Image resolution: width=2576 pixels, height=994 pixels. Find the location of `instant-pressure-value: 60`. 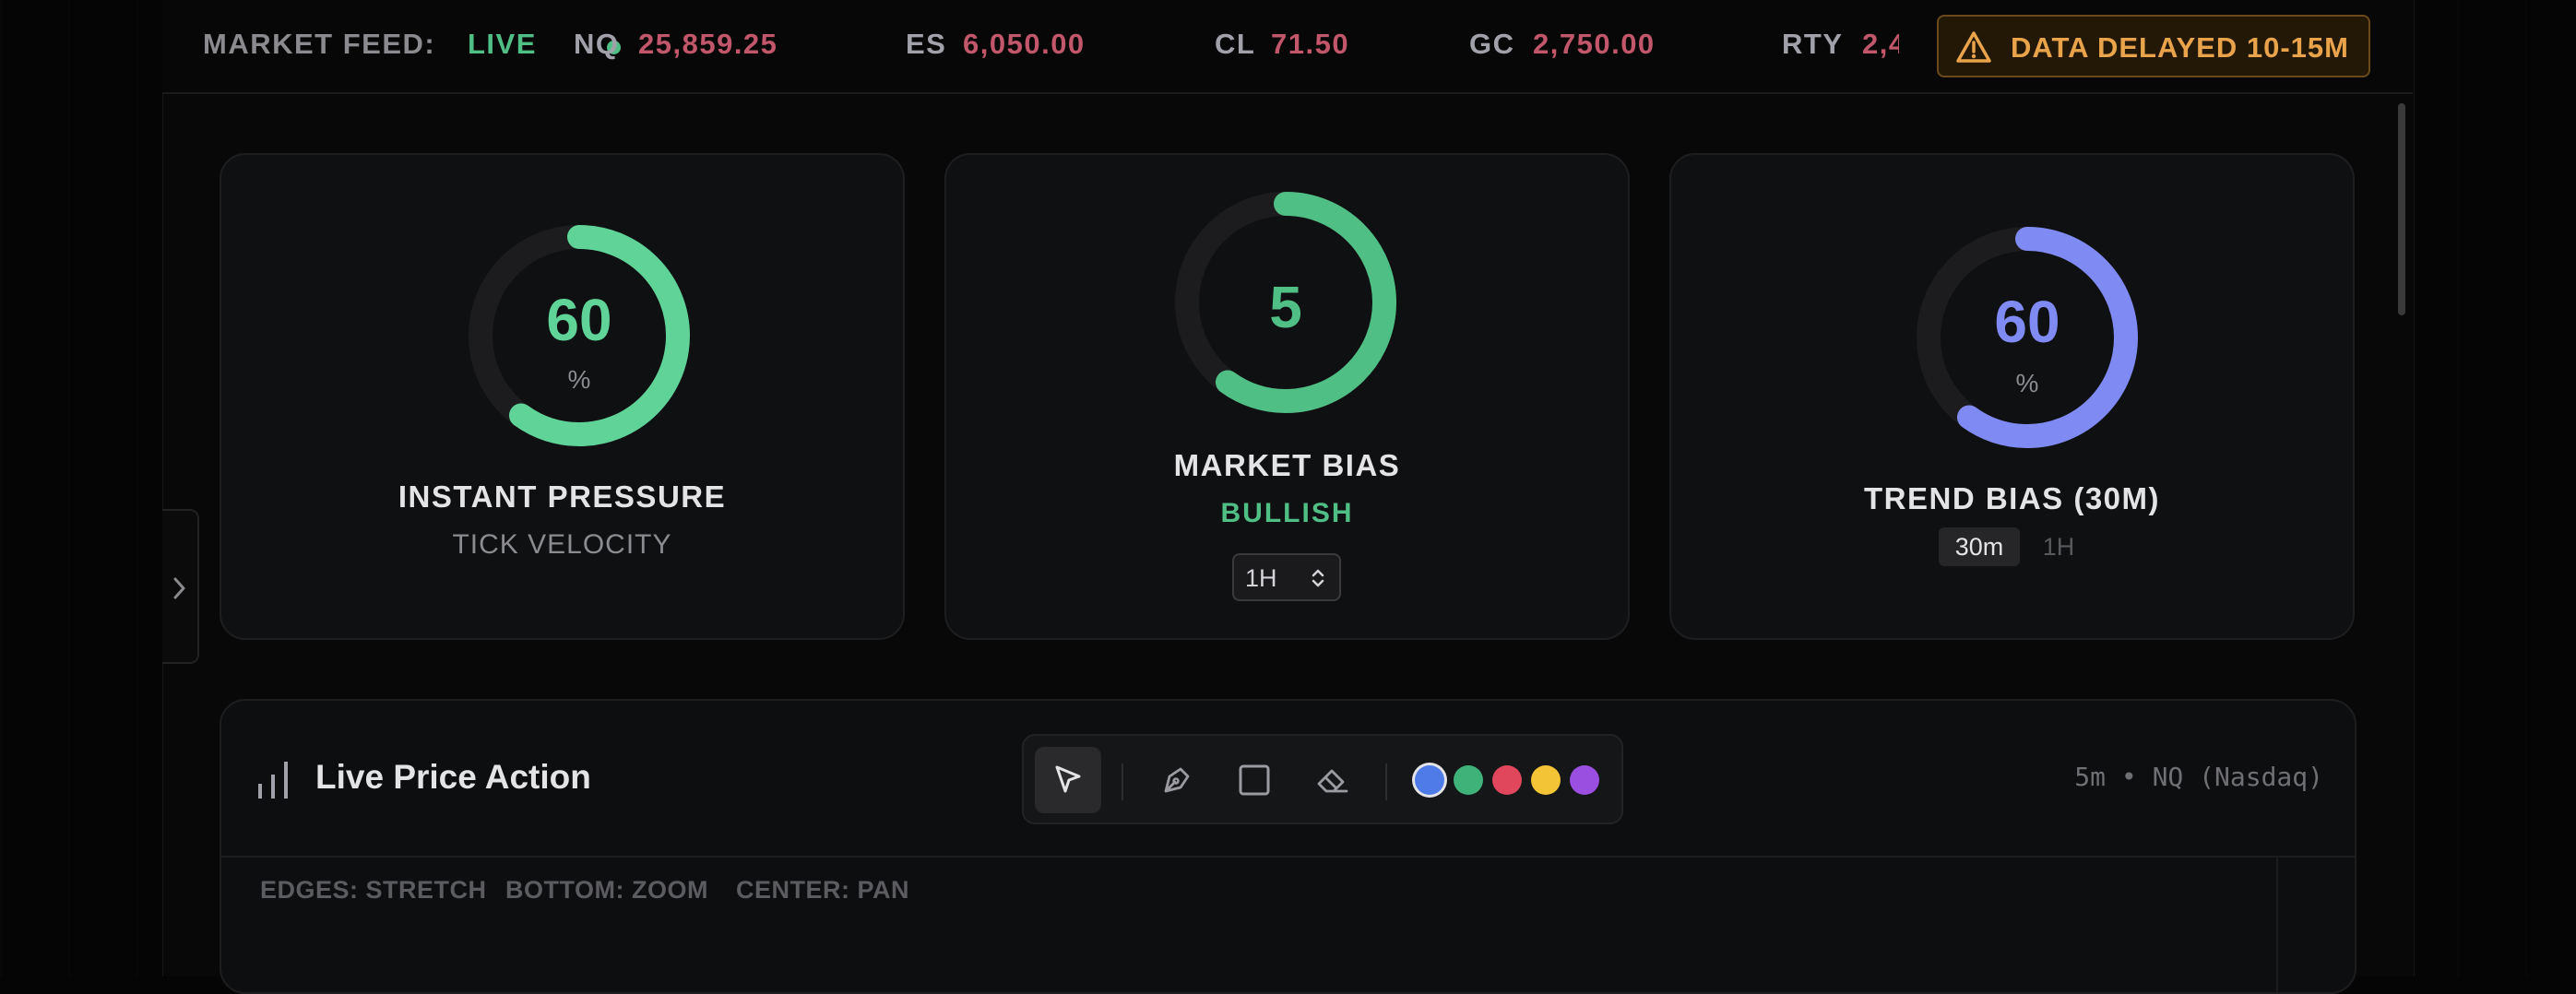

instant-pressure-value: 60 is located at coordinates (579, 320).